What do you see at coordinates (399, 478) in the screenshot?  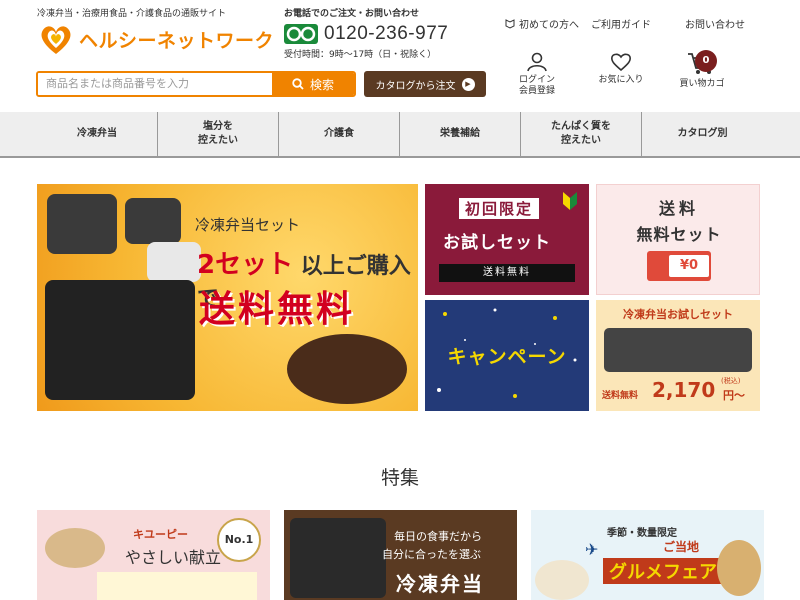 I see `feature-section-title: 特集` at bounding box center [399, 478].